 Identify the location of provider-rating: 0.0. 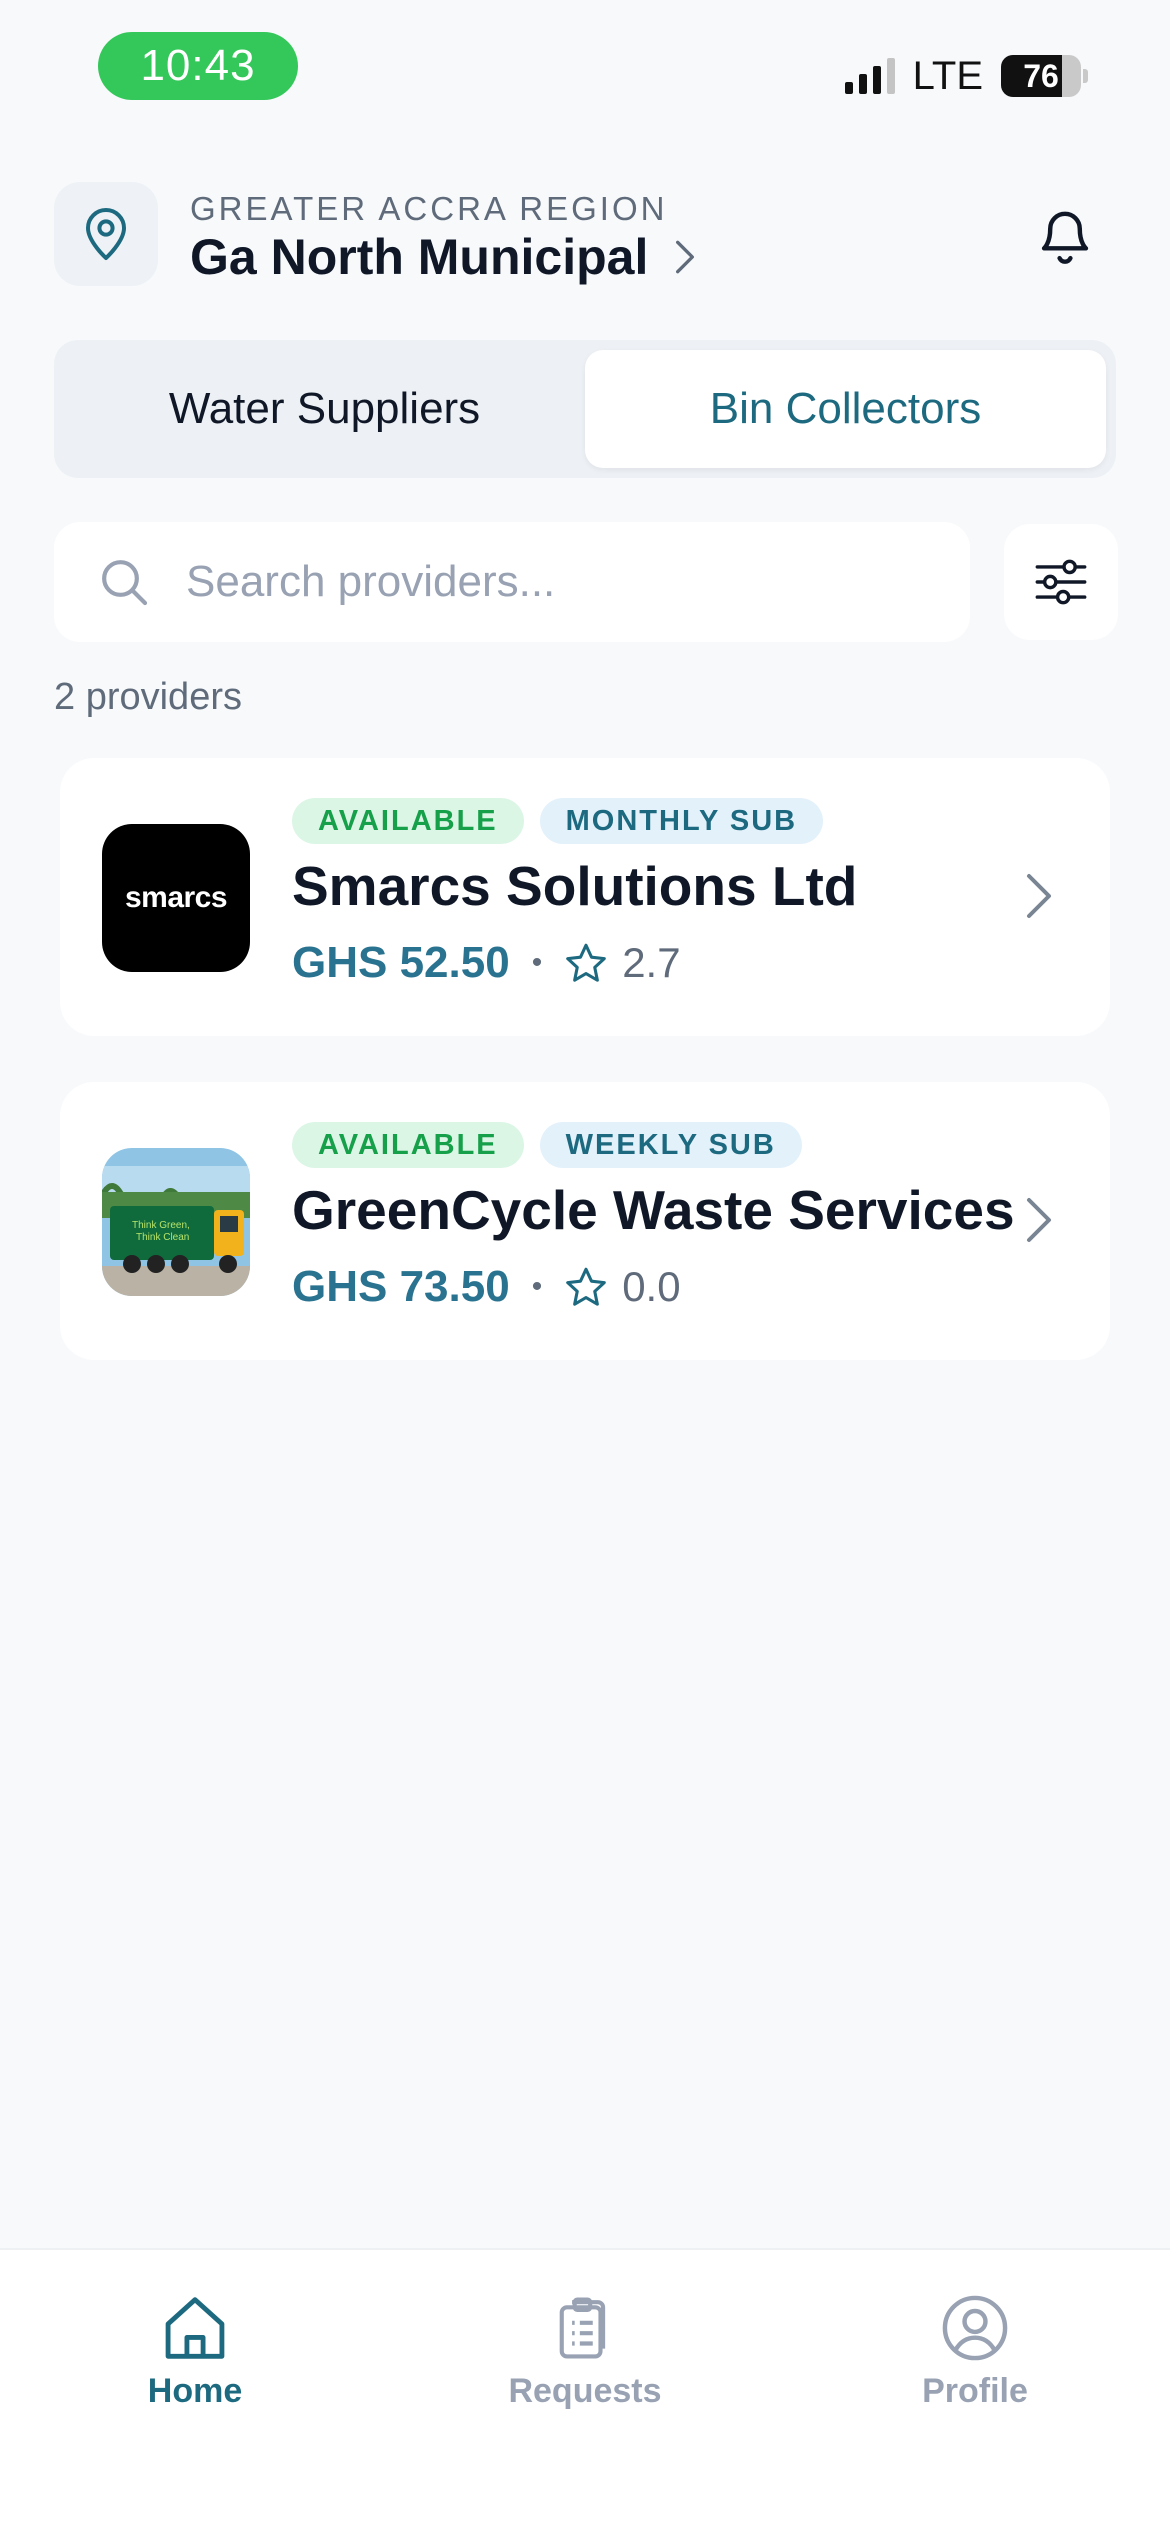
(622, 1287).